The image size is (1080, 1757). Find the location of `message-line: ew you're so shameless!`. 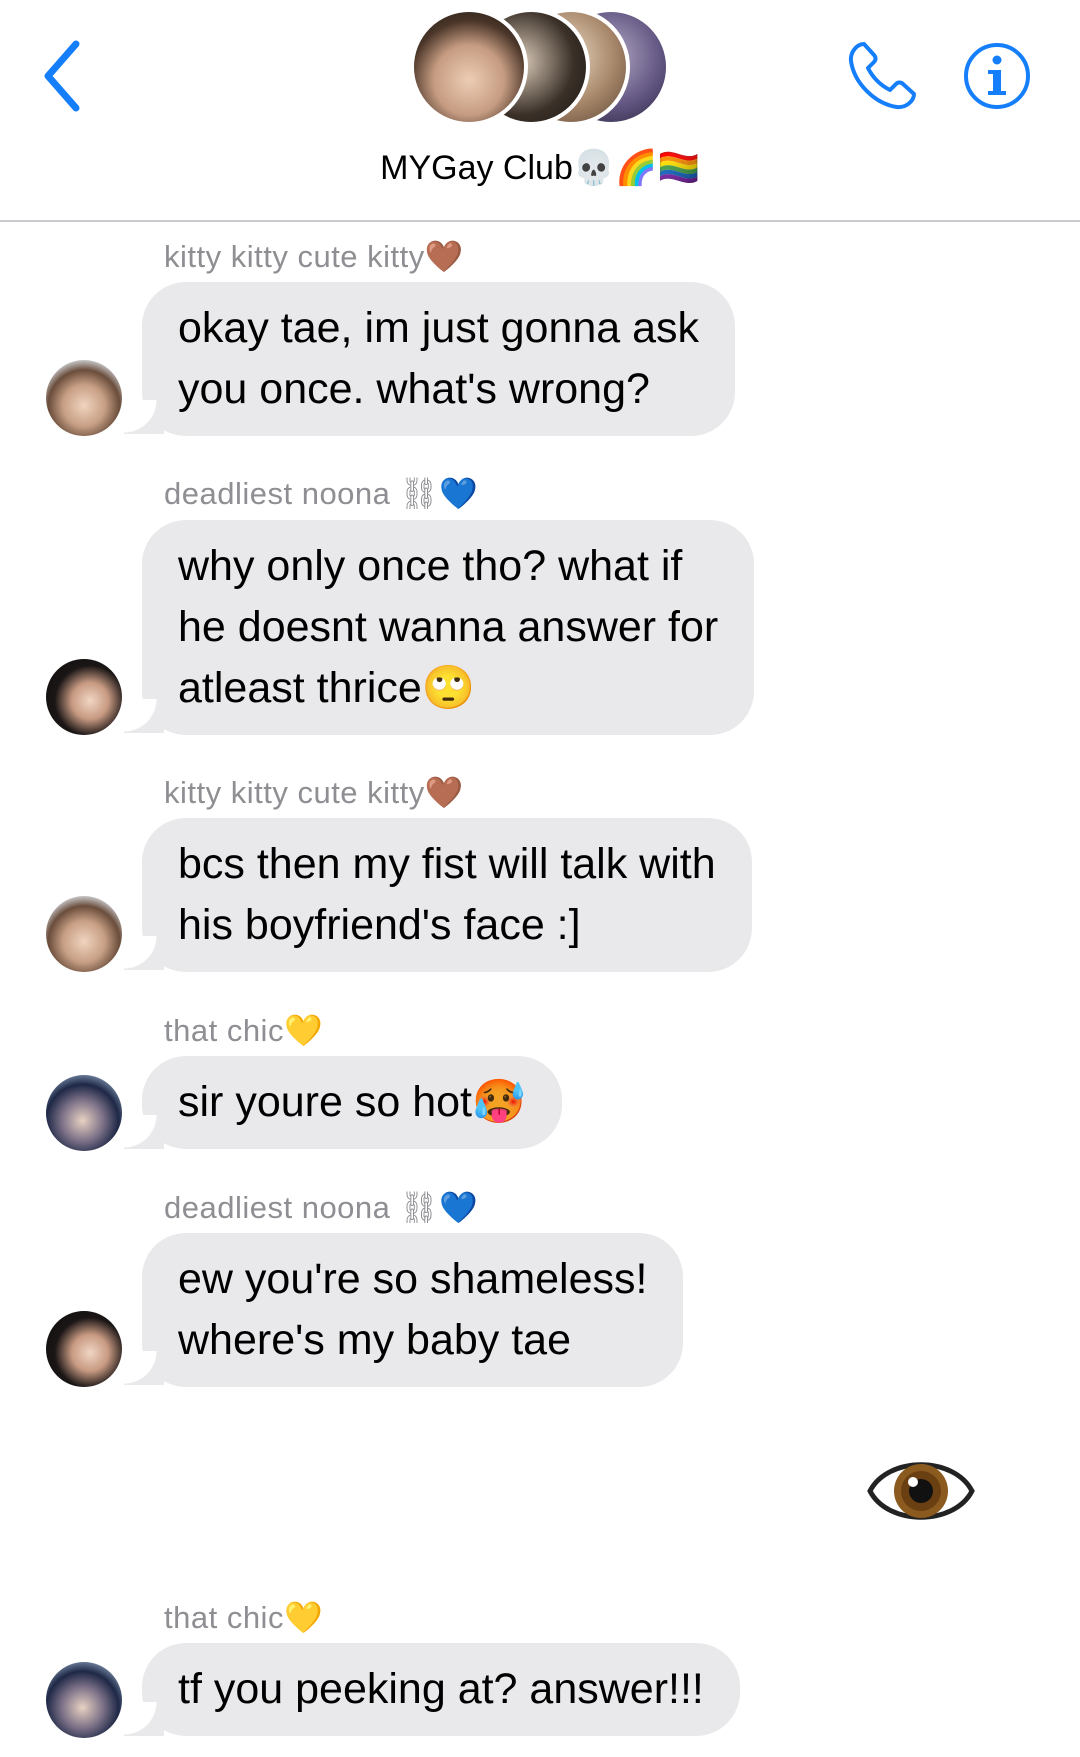

message-line: ew you're so shameless! is located at coordinates (413, 1279).